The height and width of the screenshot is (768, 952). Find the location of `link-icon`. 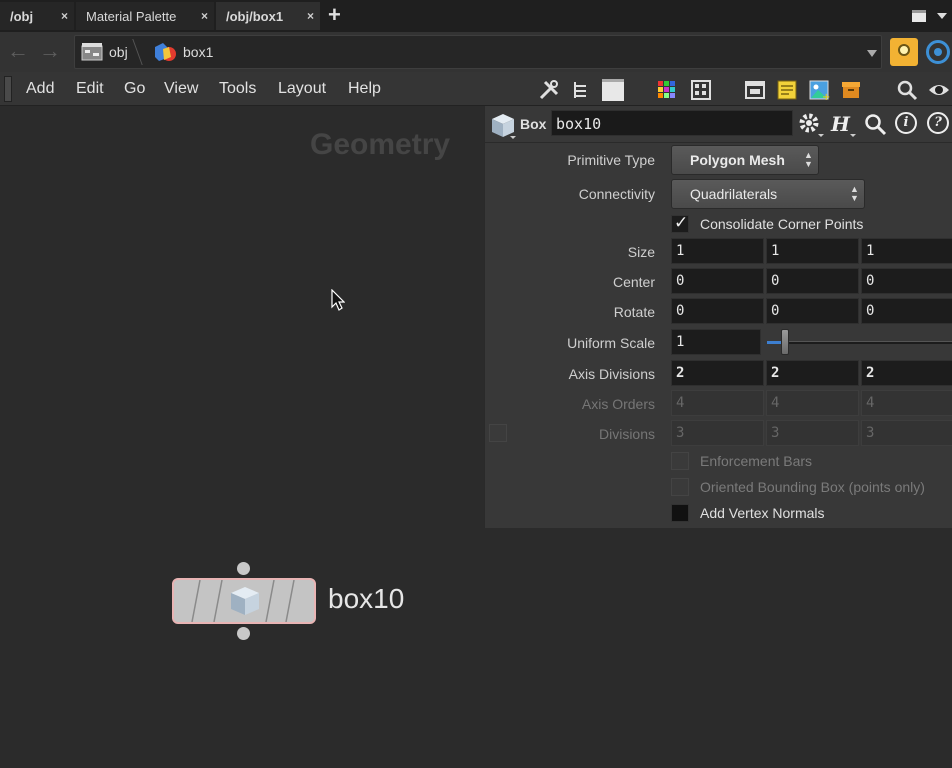

link-icon is located at coordinates (938, 52).